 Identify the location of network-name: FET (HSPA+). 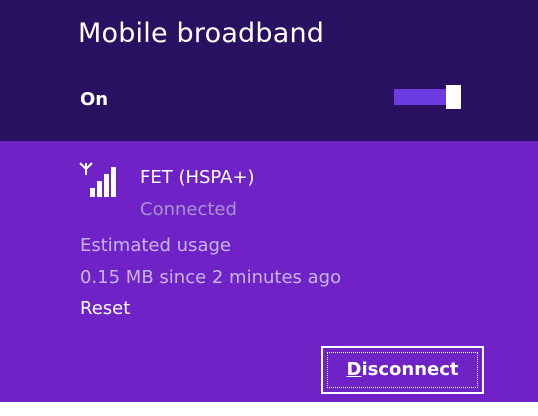
(197, 177).